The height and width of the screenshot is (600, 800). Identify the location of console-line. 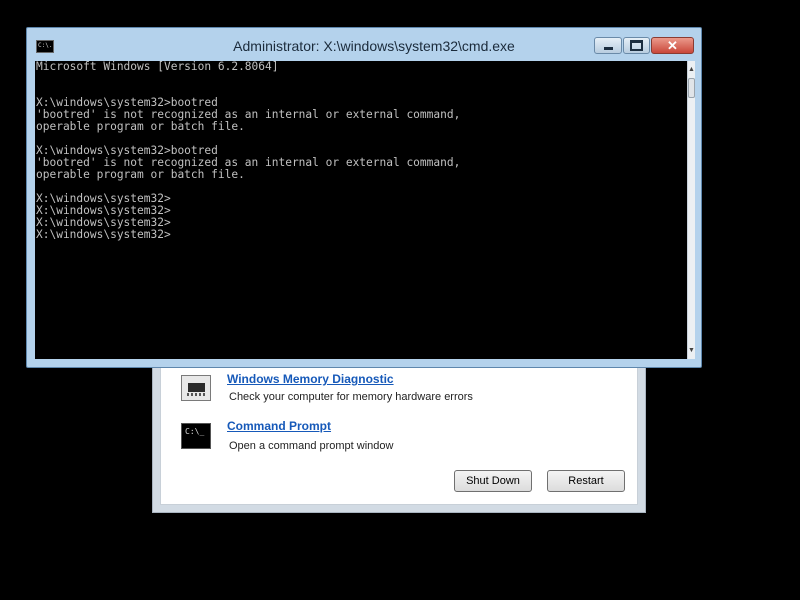
(361, 79).